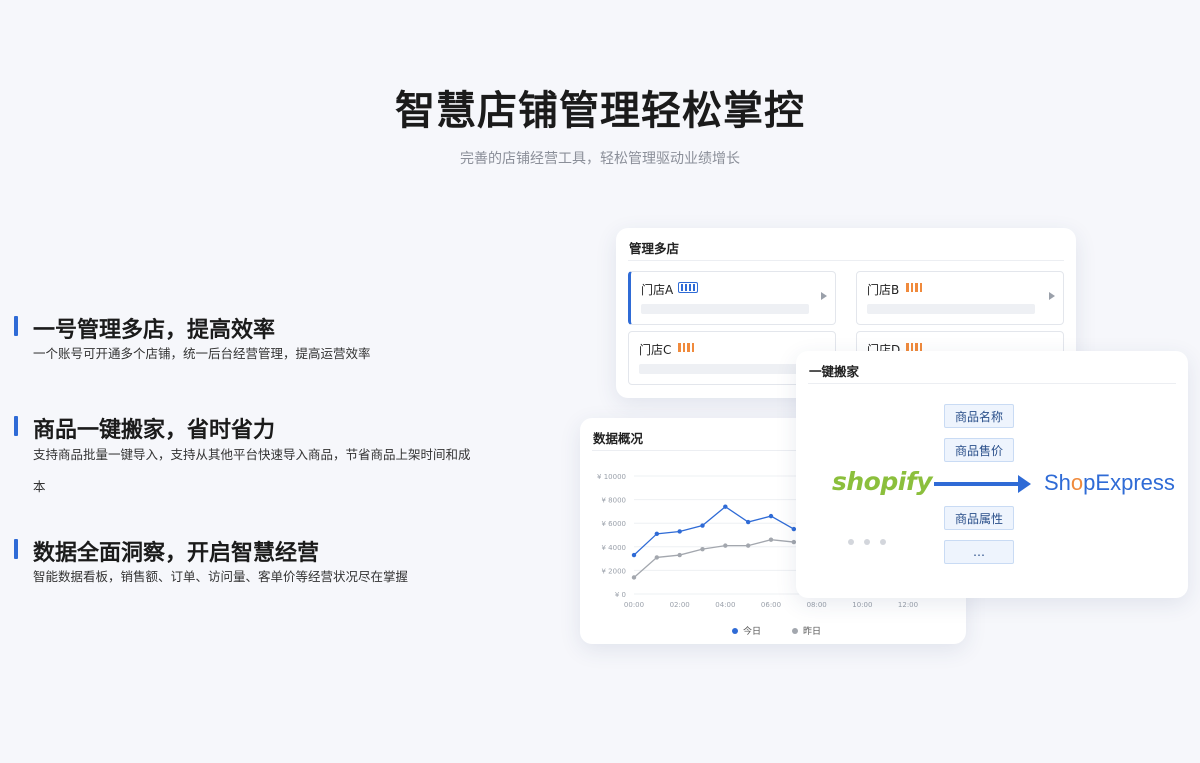 The width and height of the screenshot is (1200, 763). Describe the element at coordinates (1077, 482) in the screenshot. I see `logo-part-o: o` at that location.